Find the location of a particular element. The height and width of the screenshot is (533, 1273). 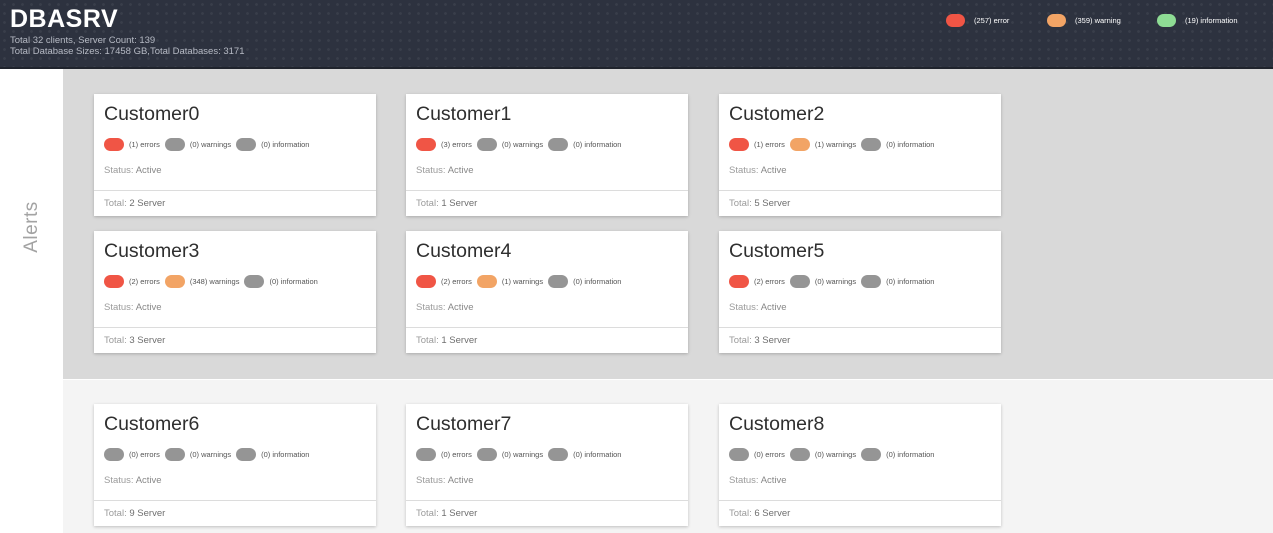

customer-name: Customer0 is located at coordinates (151, 114).